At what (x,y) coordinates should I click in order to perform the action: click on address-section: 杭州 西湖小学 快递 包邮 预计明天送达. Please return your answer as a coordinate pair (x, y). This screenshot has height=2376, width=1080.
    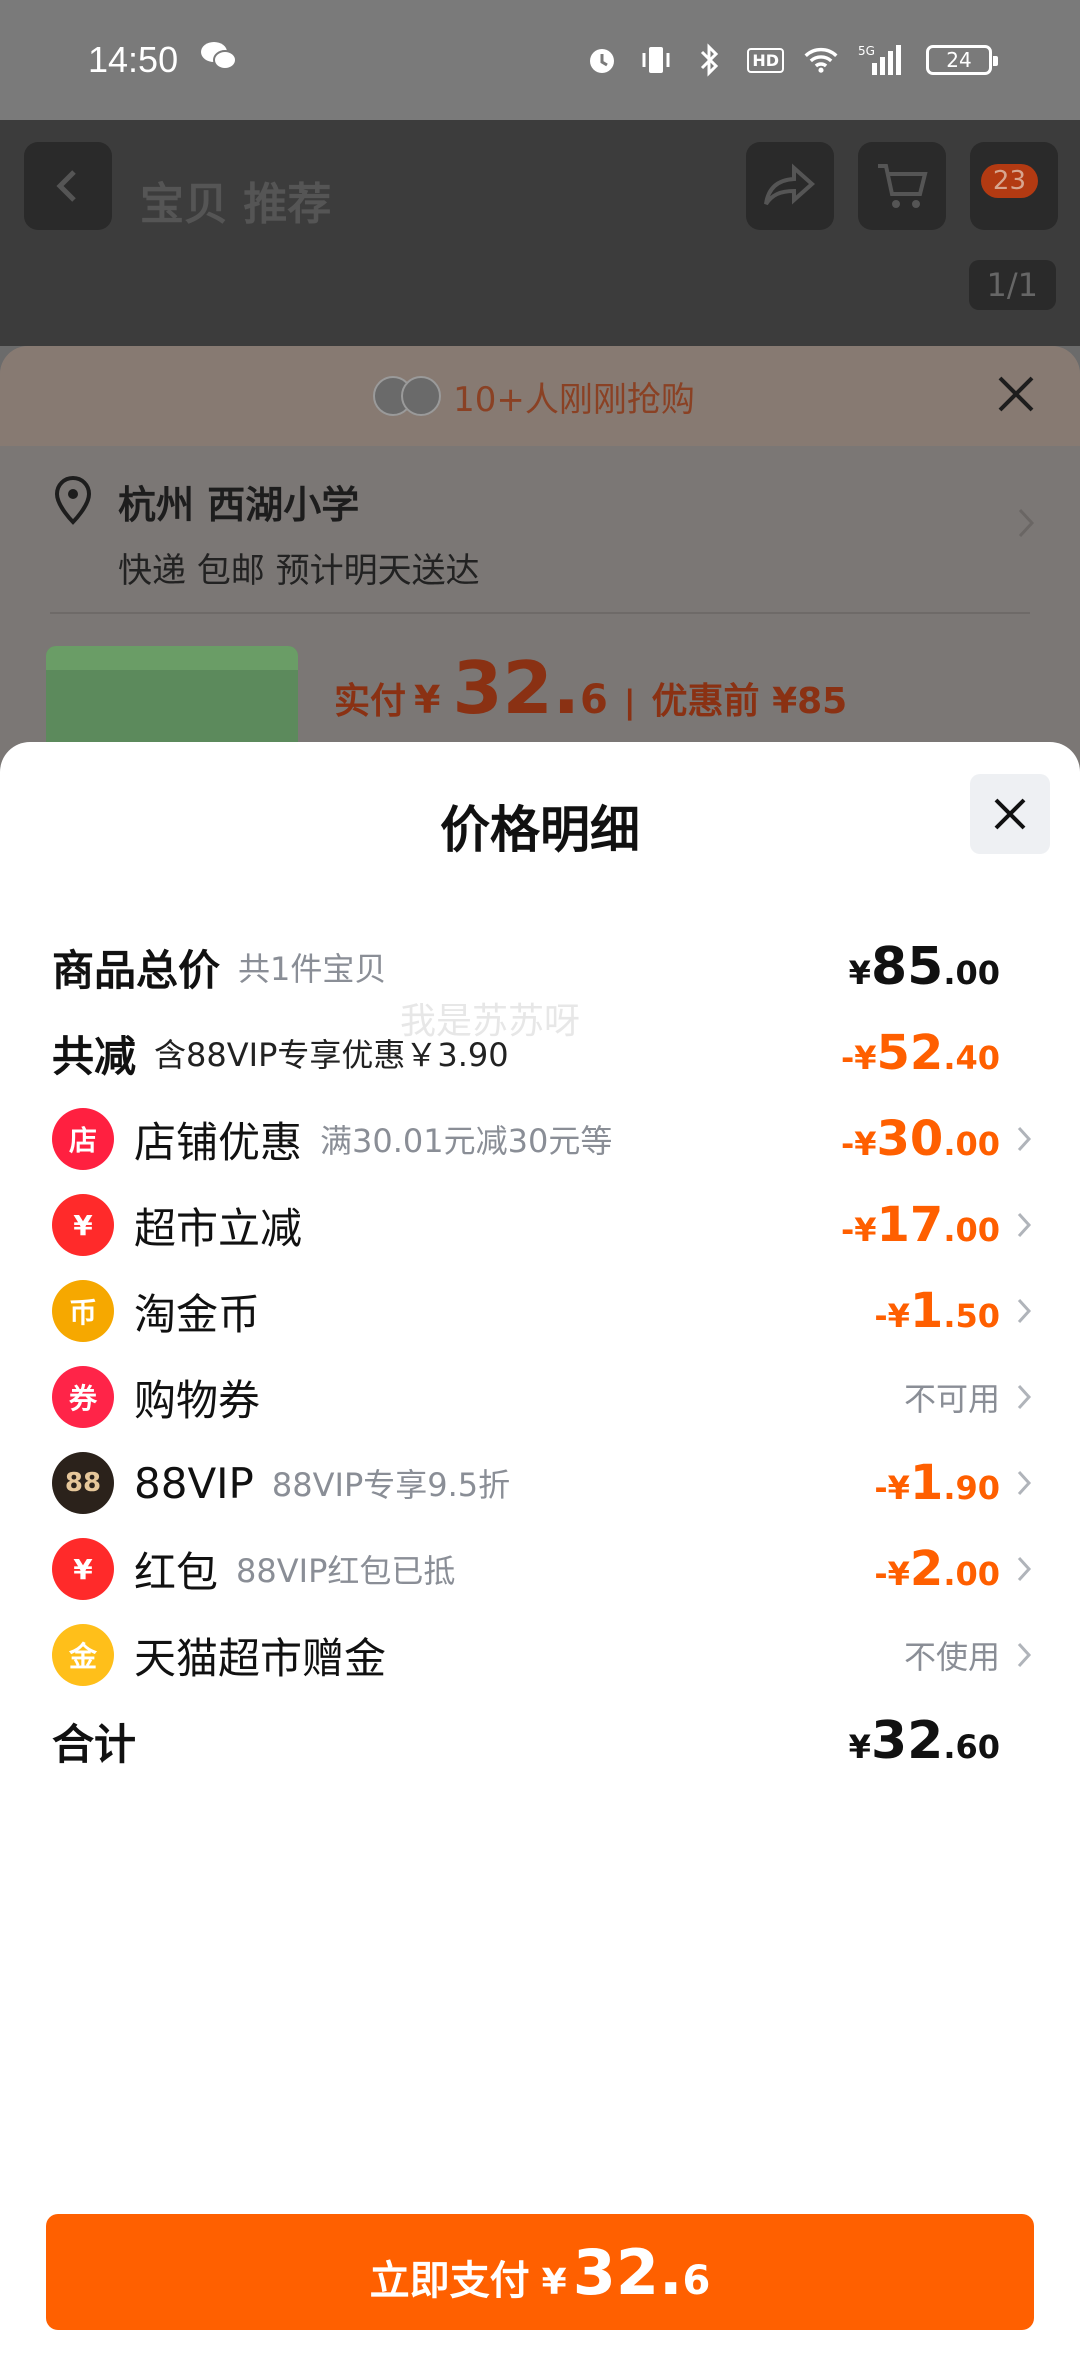
    Looking at the image, I should click on (265, 533).